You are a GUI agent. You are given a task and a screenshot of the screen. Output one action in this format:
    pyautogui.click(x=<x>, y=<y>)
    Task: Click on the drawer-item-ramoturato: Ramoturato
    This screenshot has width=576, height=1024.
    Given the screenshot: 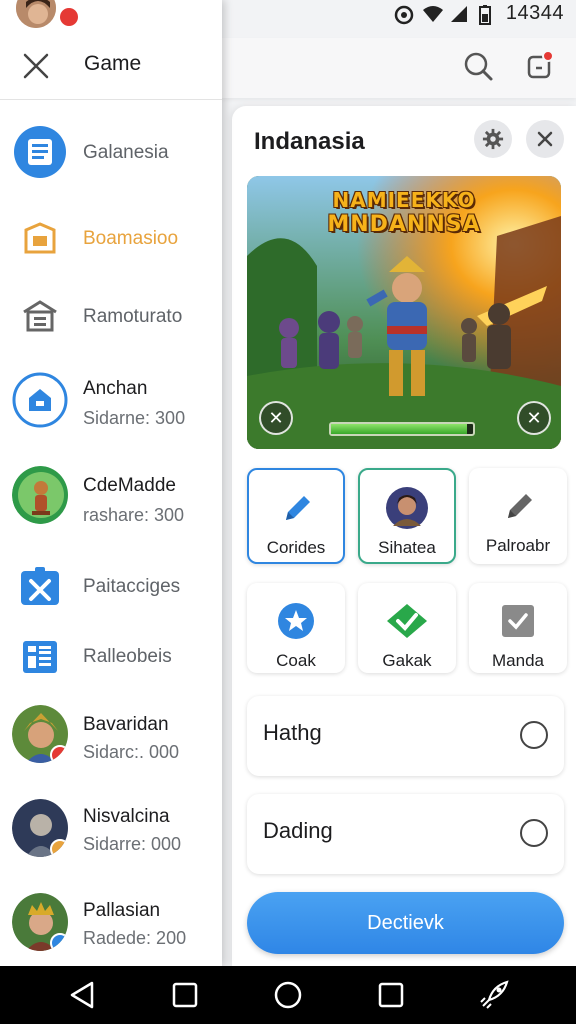 What is the action you would take?
    pyautogui.click(x=111, y=317)
    